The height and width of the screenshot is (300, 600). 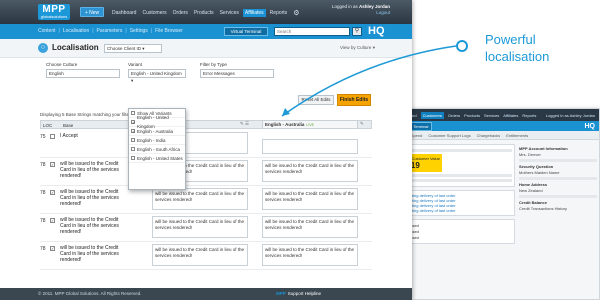 I want to click on bg-panel-value: Mrs. Denver, so click(x=530, y=154).